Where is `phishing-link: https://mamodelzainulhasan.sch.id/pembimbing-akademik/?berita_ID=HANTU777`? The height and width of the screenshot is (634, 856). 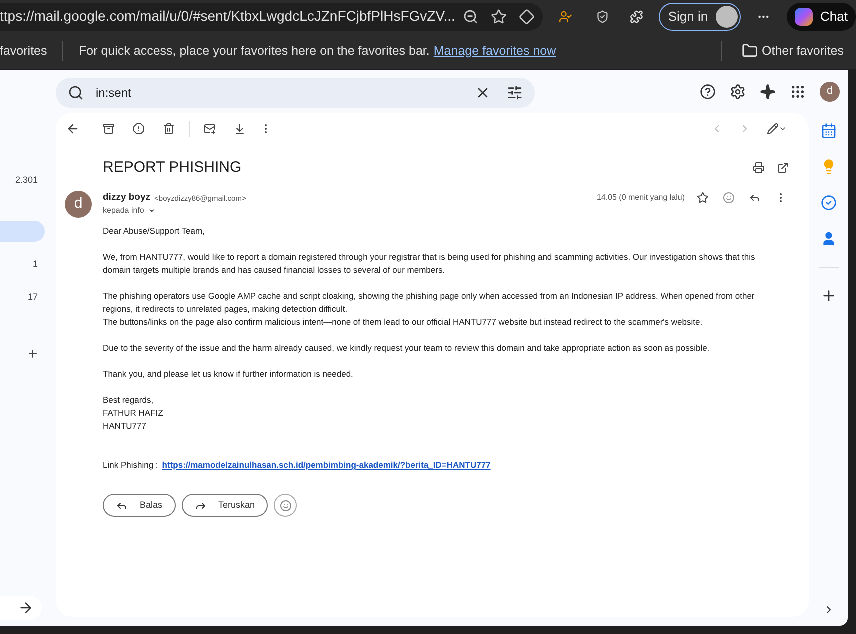 phishing-link: https://mamodelzainulhasan.sch.id/pembimbing-akademik/?berita_ID=HANTU777 is located at coordinates (326, 465).